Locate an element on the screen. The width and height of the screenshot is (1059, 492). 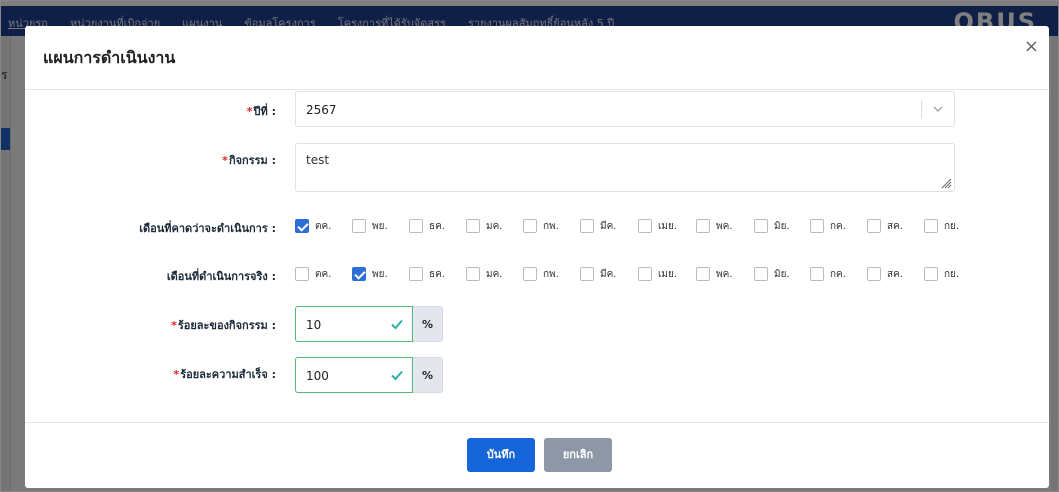
success-percent-value: 100 is located at coordinates (317, 376).